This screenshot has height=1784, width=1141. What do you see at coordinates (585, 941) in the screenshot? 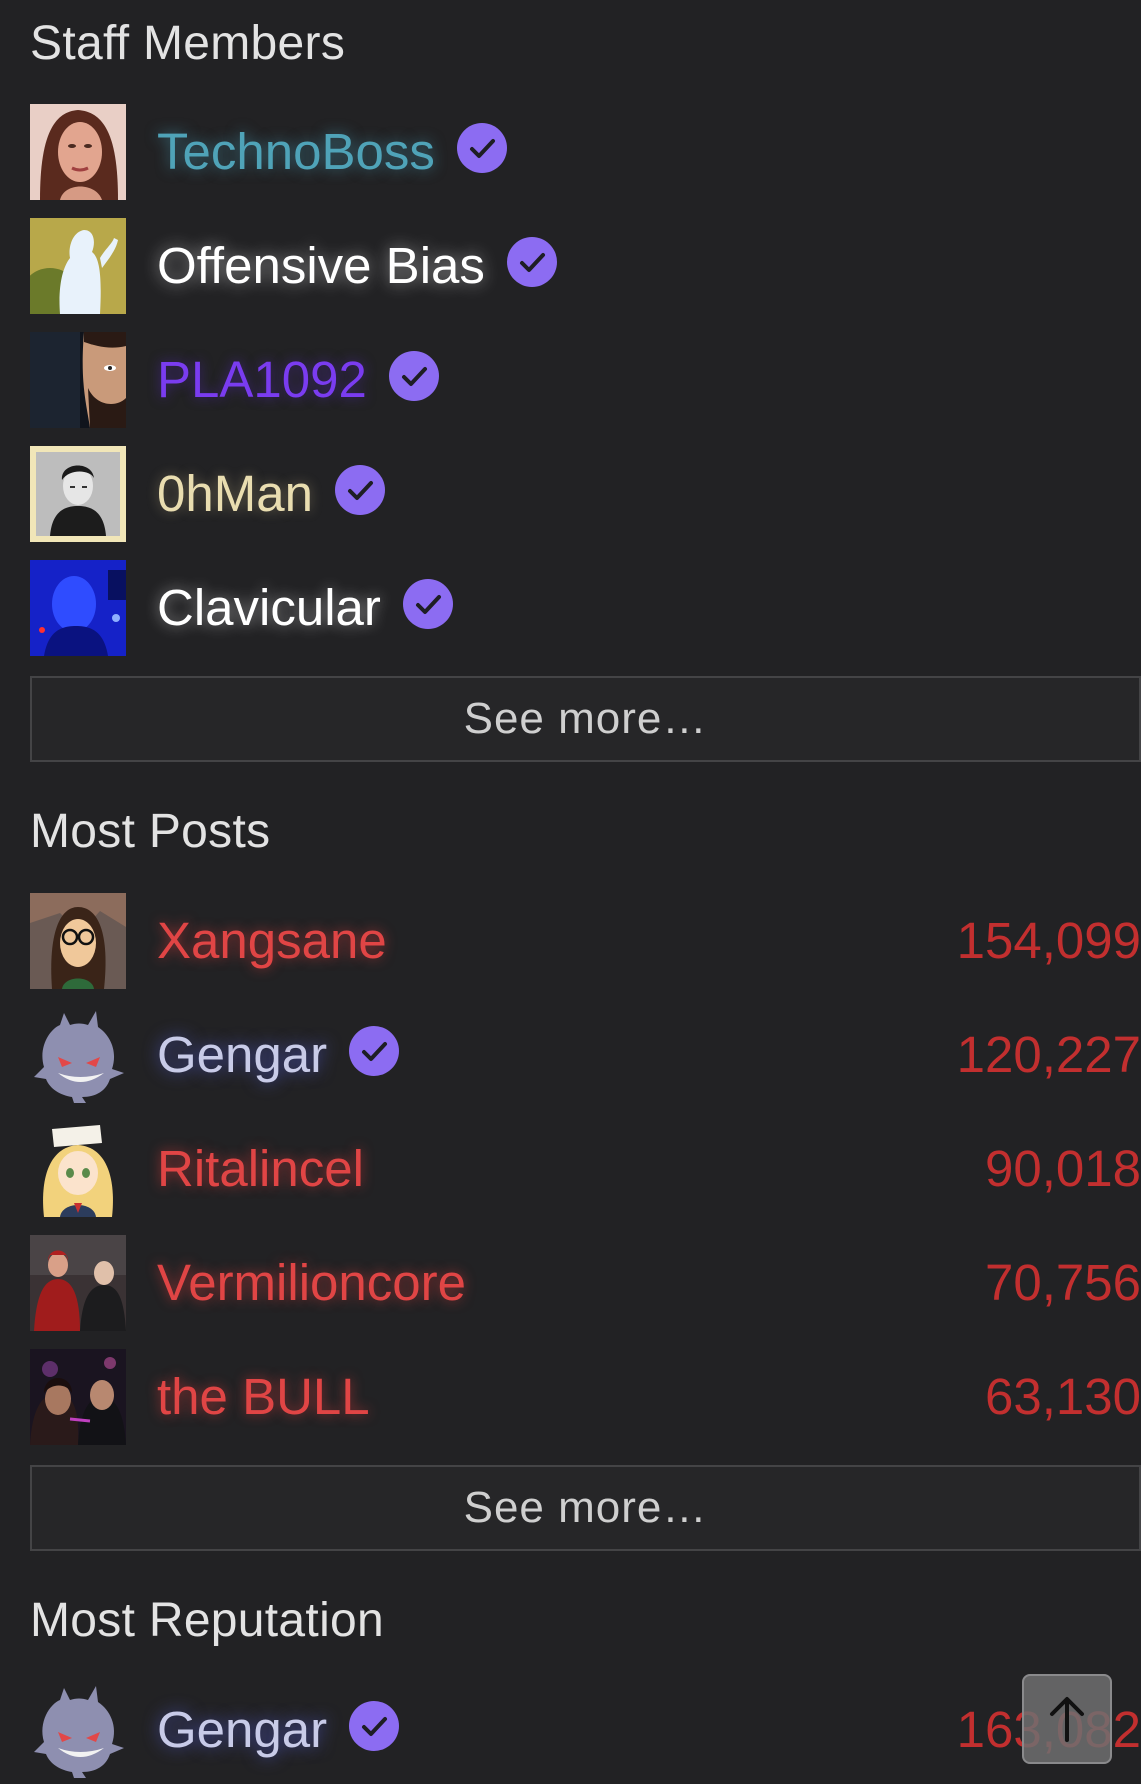
I see `most-posts-row: Xangsane 154,099` at bounding box center [585, 941].